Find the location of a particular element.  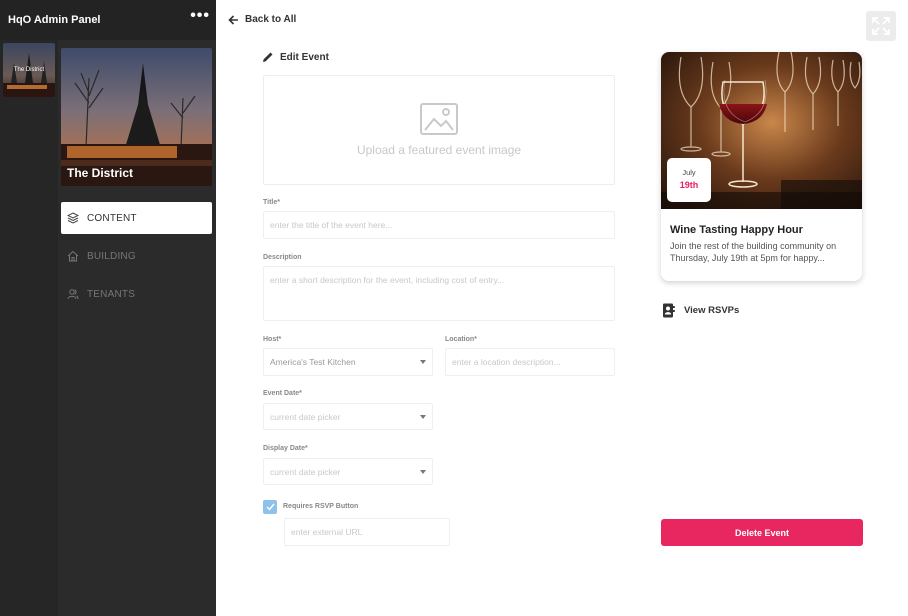

view-rsvps-link: View RSVPs is located at coordinates (700, 310).